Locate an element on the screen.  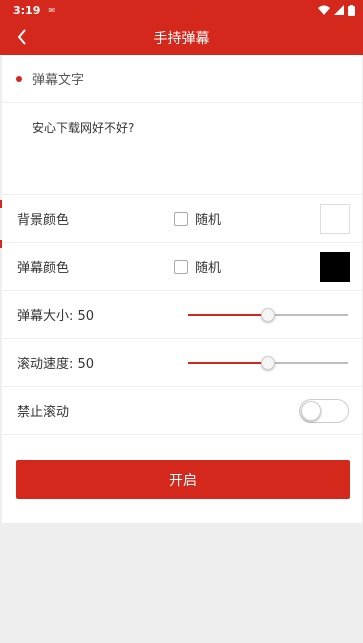
bullet-dot-icon is located at coordinates (19, 78).